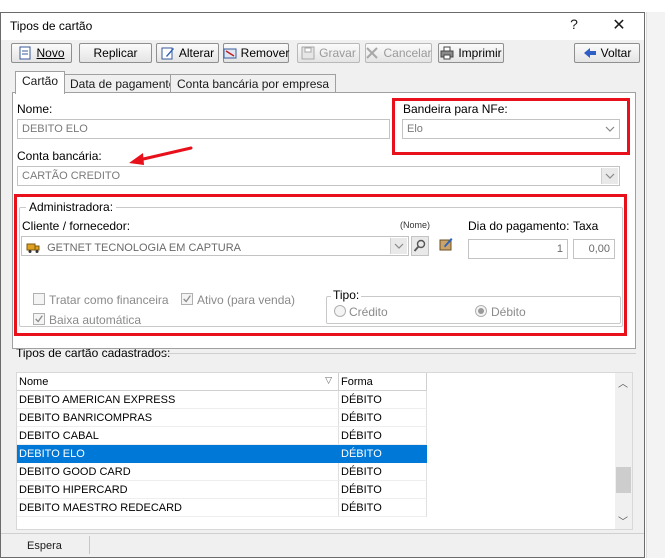 The height and width of the screenshot is (558, 665). I want to click on tab-data-de-pagamento: Data de pagamento, so click(123, 83).